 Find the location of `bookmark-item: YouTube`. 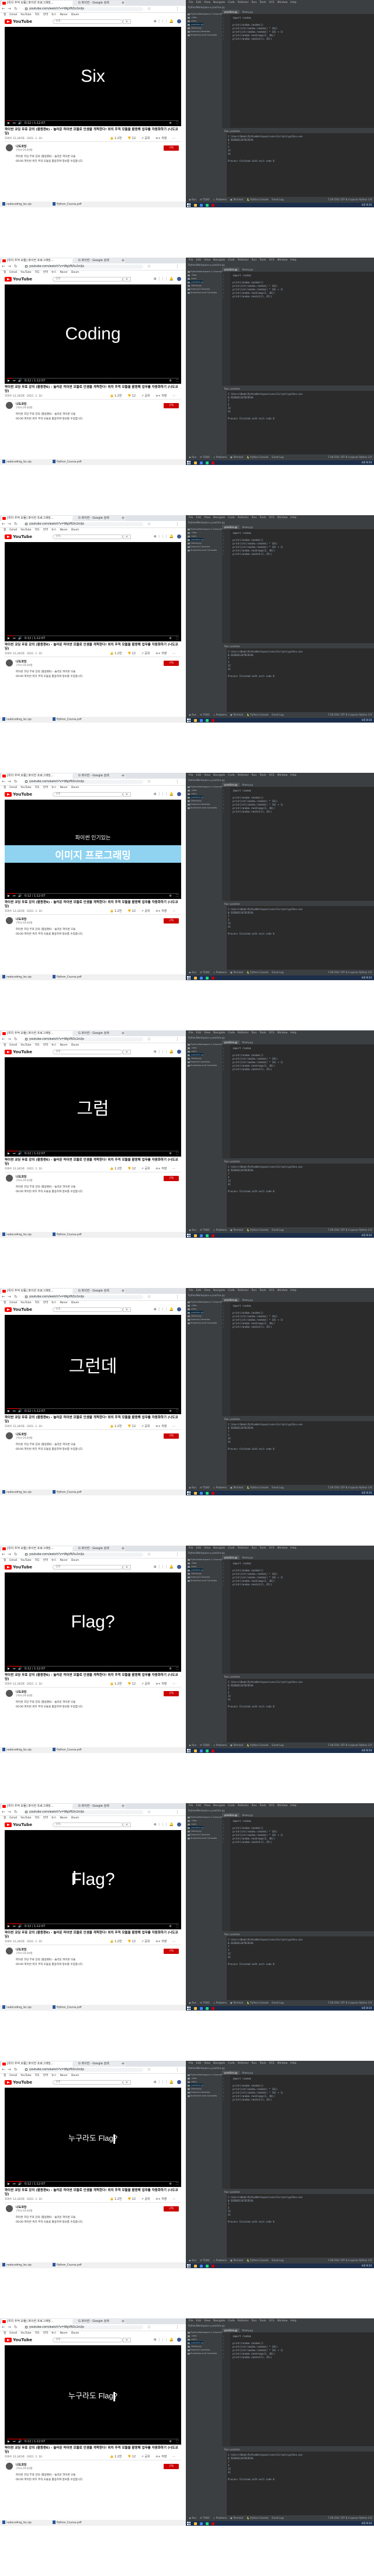

bookmark-item: YouTube is located at coordinates (25, 1818).